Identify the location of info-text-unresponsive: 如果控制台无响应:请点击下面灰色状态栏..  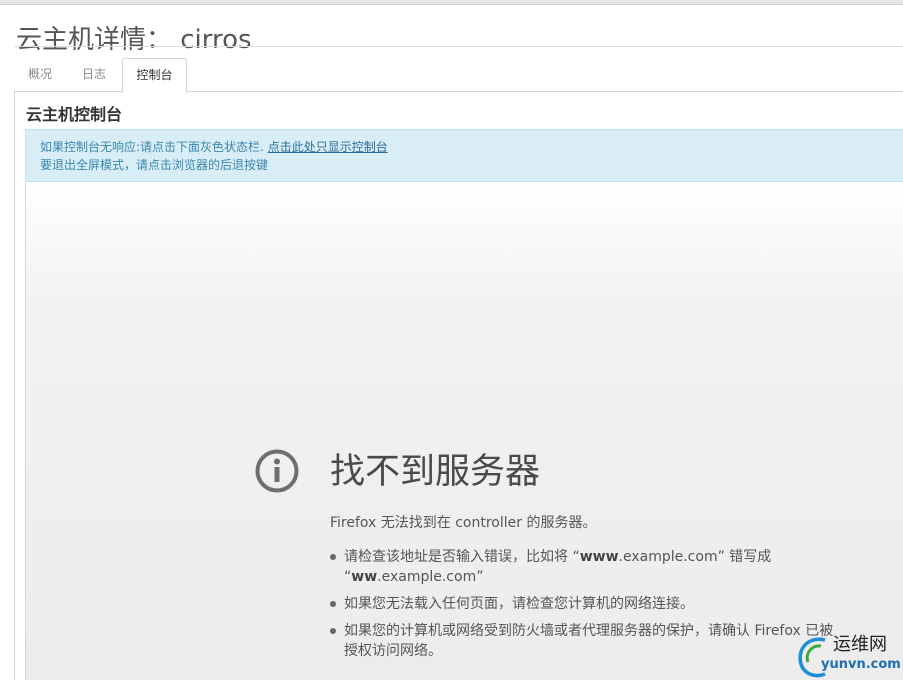
(152, 147).